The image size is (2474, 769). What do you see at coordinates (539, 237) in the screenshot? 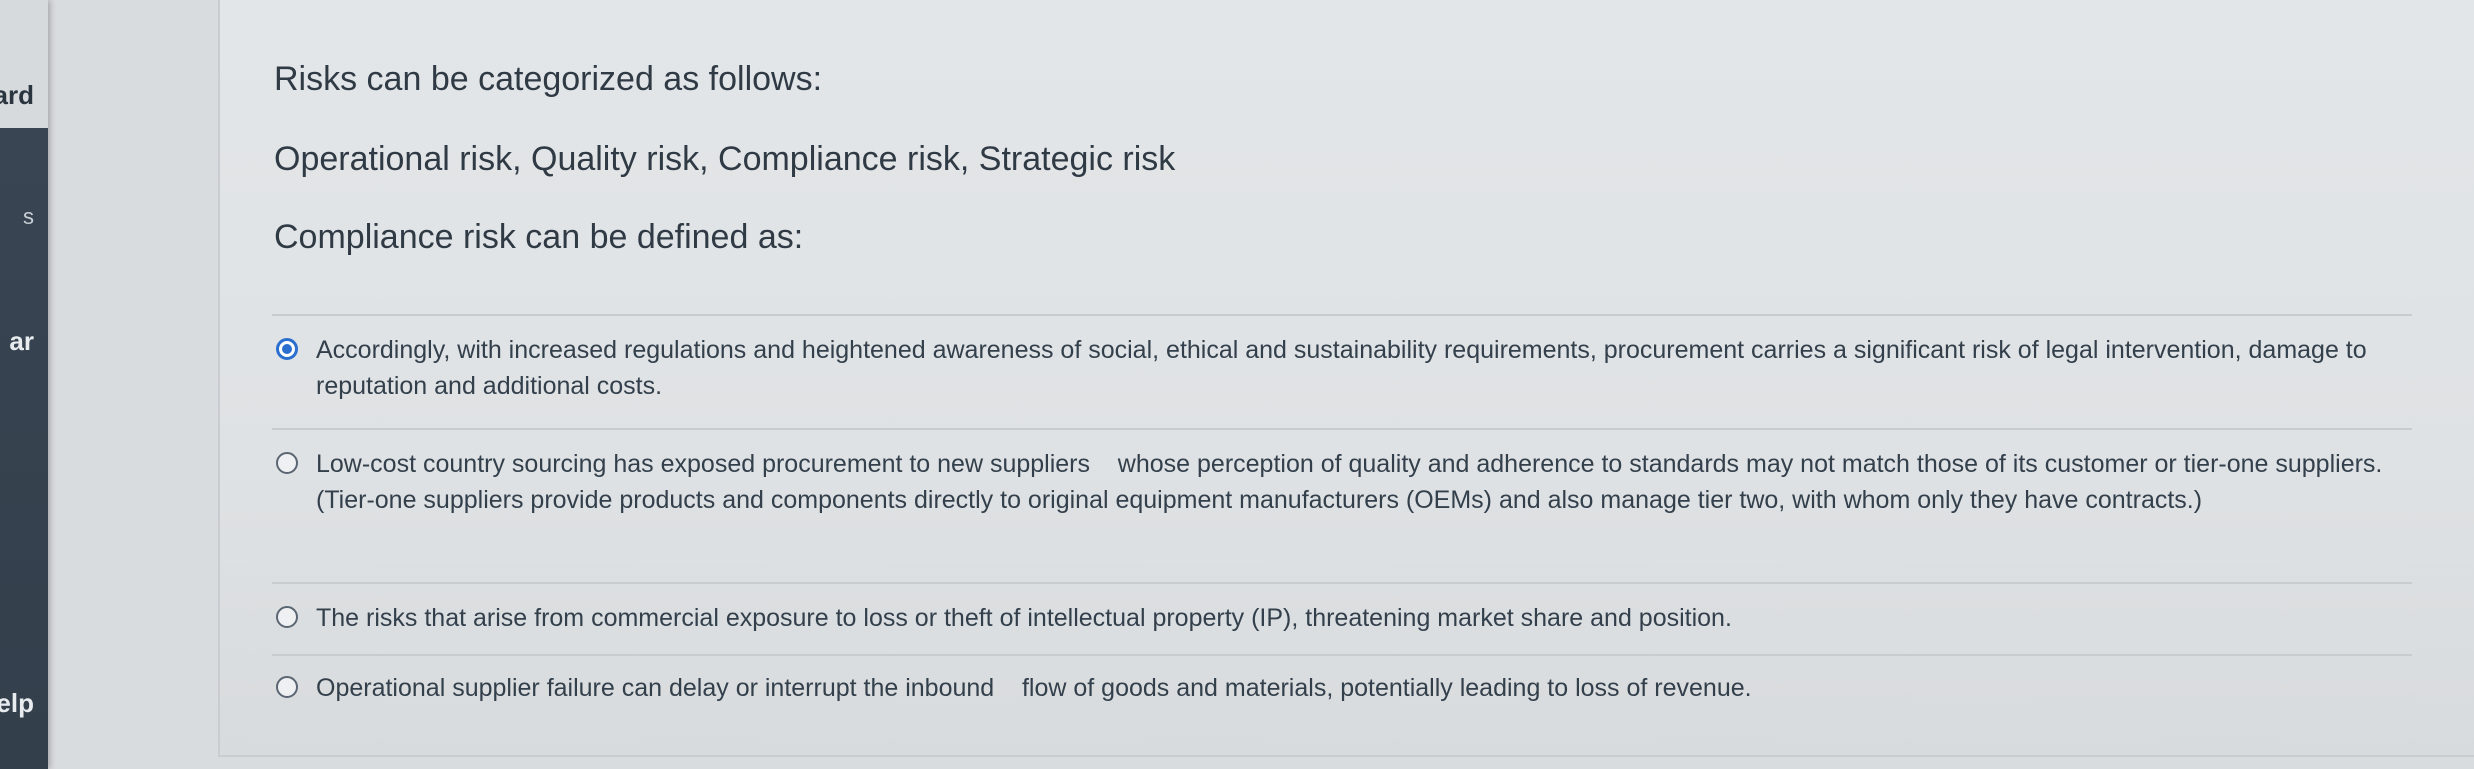
I see `question-prompt: Compliance risk can be defined as:` at bounding box center [539, 237].